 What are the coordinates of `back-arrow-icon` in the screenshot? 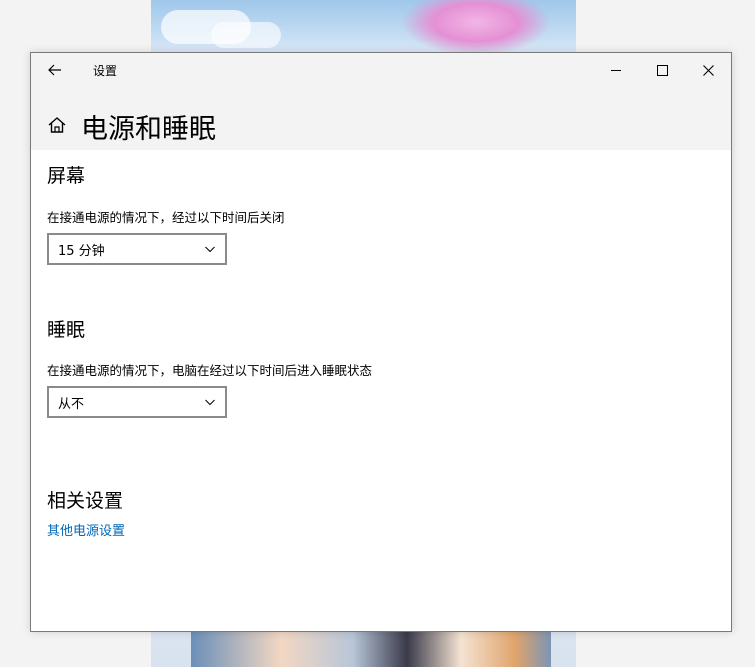 It's located at (54, 70).